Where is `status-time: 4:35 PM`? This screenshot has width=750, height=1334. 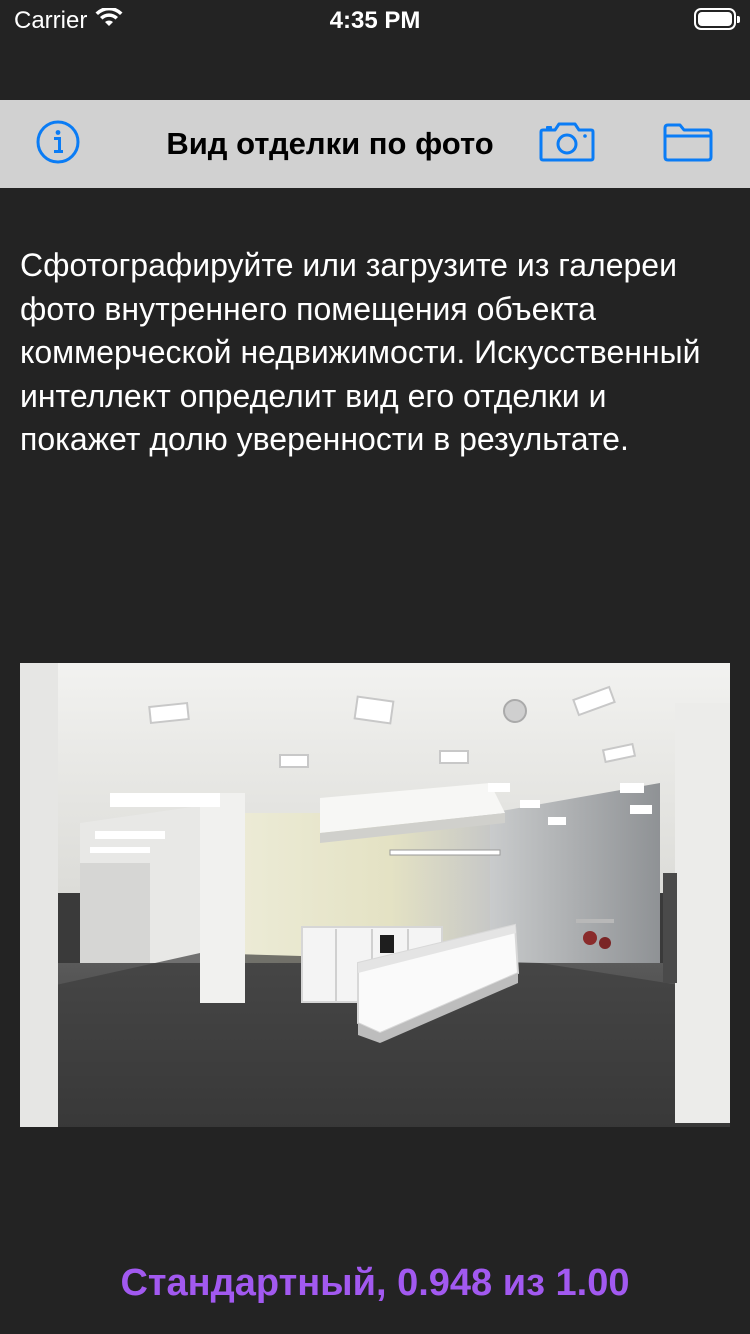
status-time: 4:35 PM is located at coordinates (375, 20).